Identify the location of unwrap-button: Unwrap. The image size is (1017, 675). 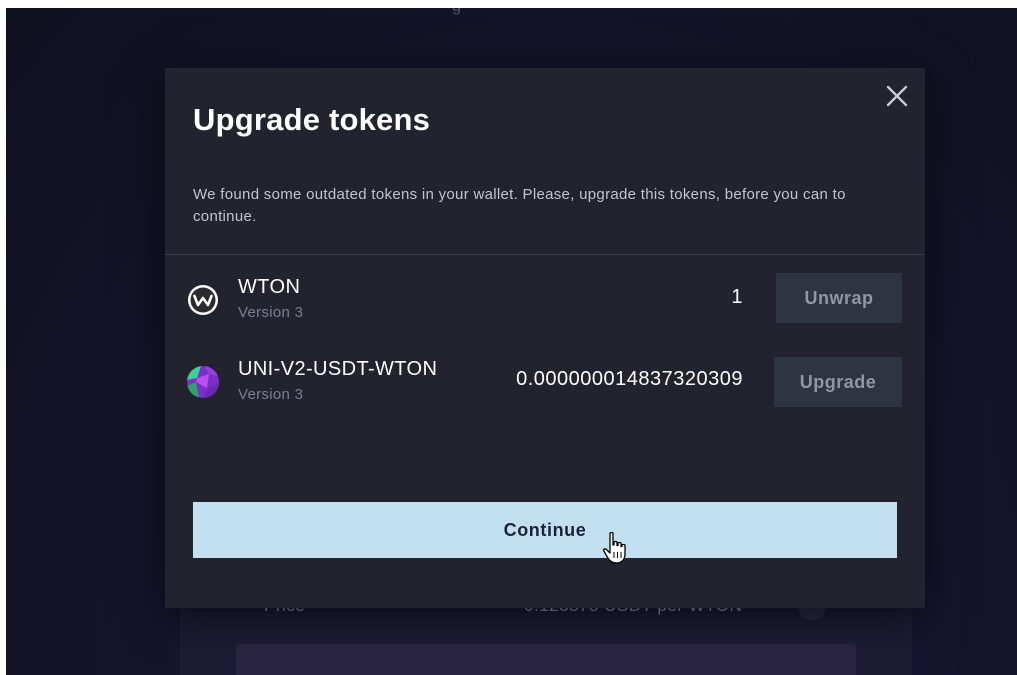
(839, 298).